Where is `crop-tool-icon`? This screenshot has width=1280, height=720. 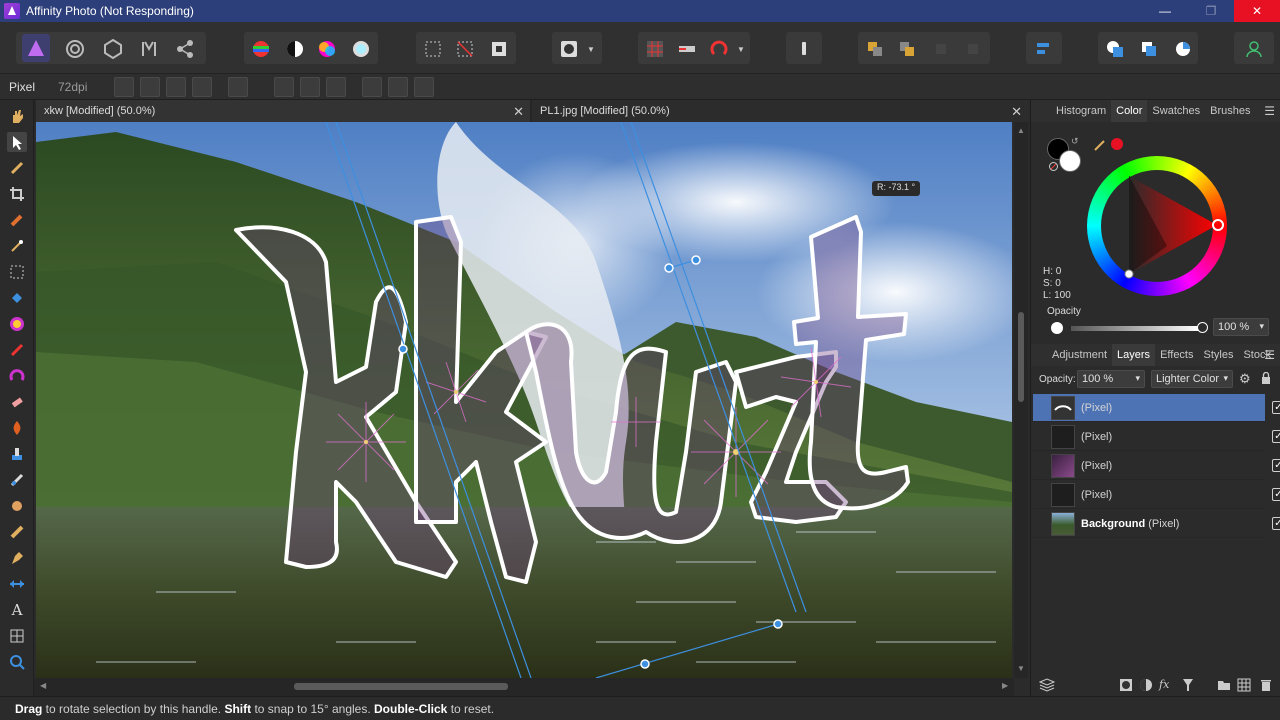 crop-tool-icon is located at coordinates (17, 194).